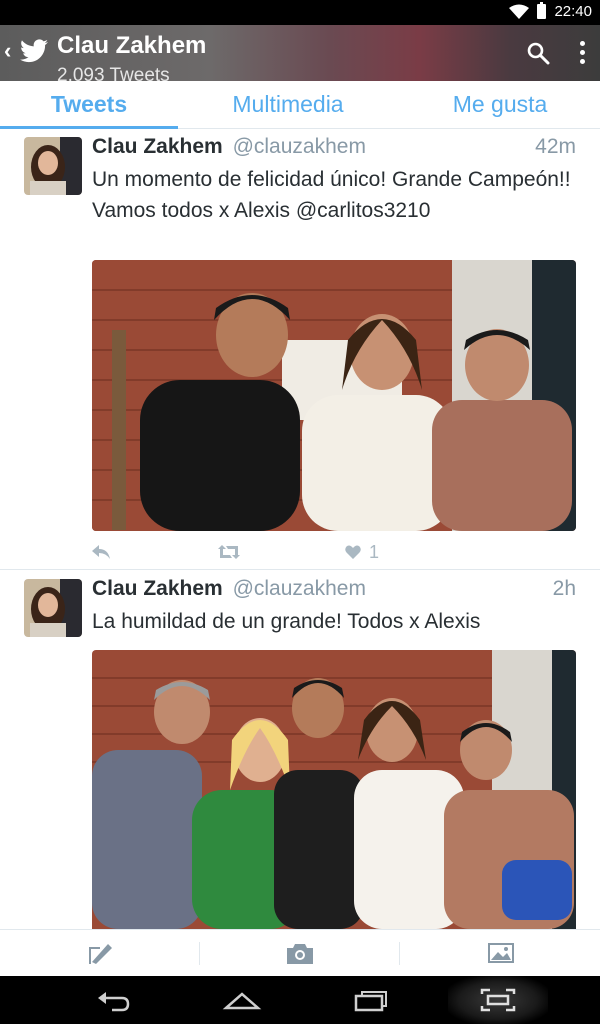 The height and width of the screenshot is (1024, 600). What do you see at coordinates (362, 552) in the screenshot?
I see `like-button: 1` at bounding box center [362, 552].